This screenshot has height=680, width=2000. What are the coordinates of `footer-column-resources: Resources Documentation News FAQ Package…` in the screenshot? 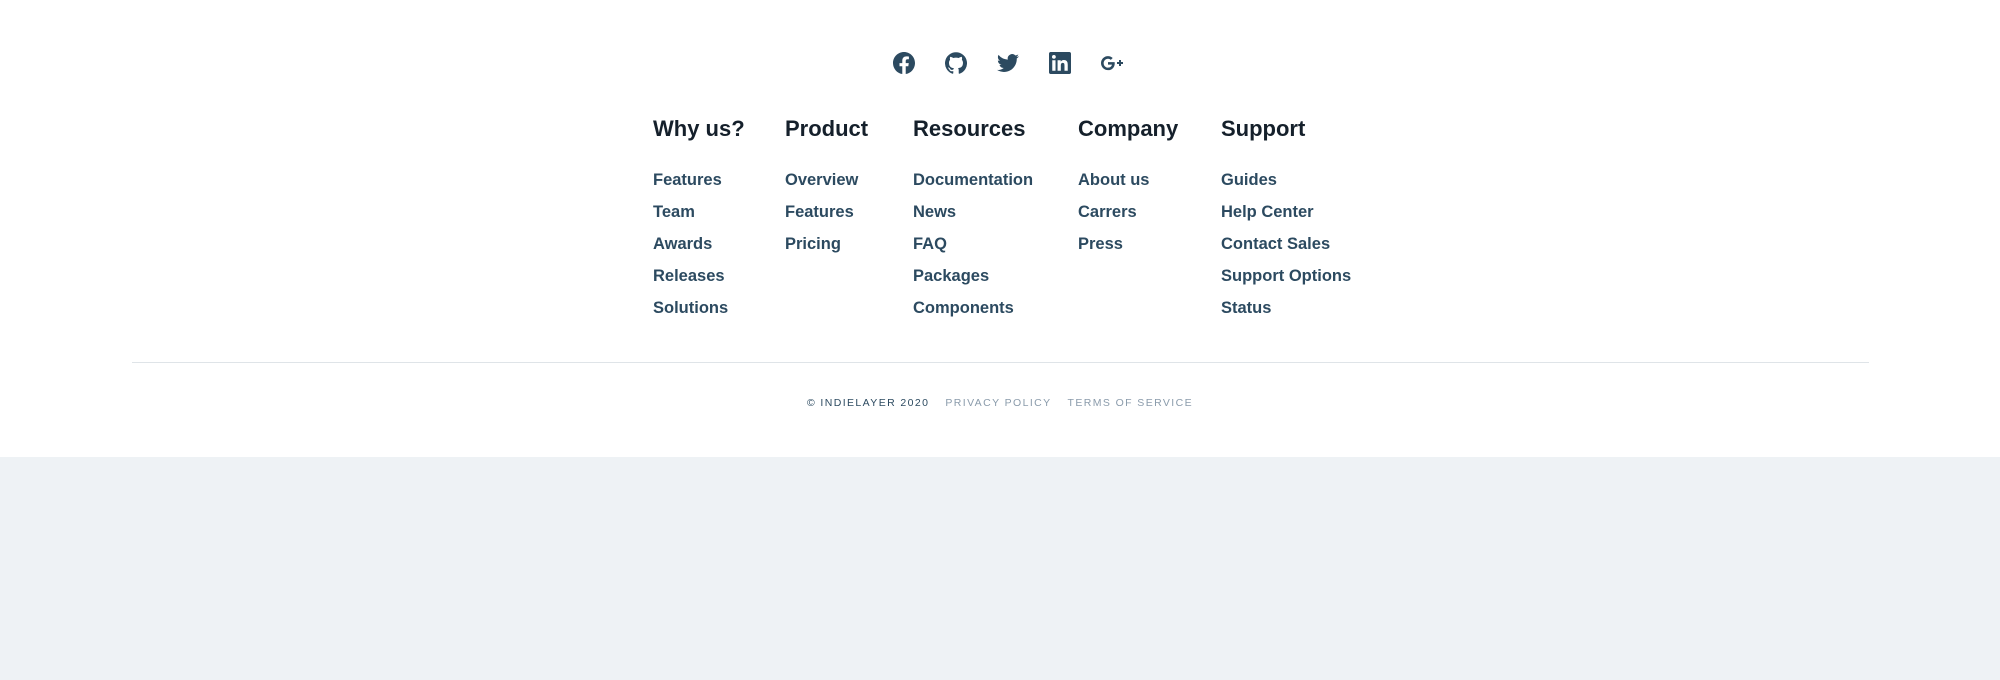 It's located at (973, 222).